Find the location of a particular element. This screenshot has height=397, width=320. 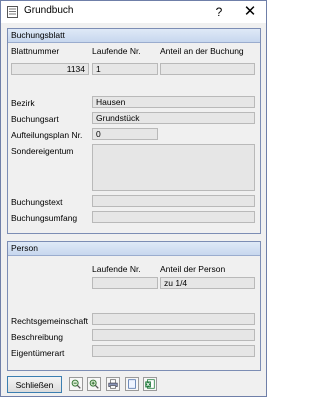

buchungsblatt-header: Buchungsblatt is located at coordinates (134, 36).